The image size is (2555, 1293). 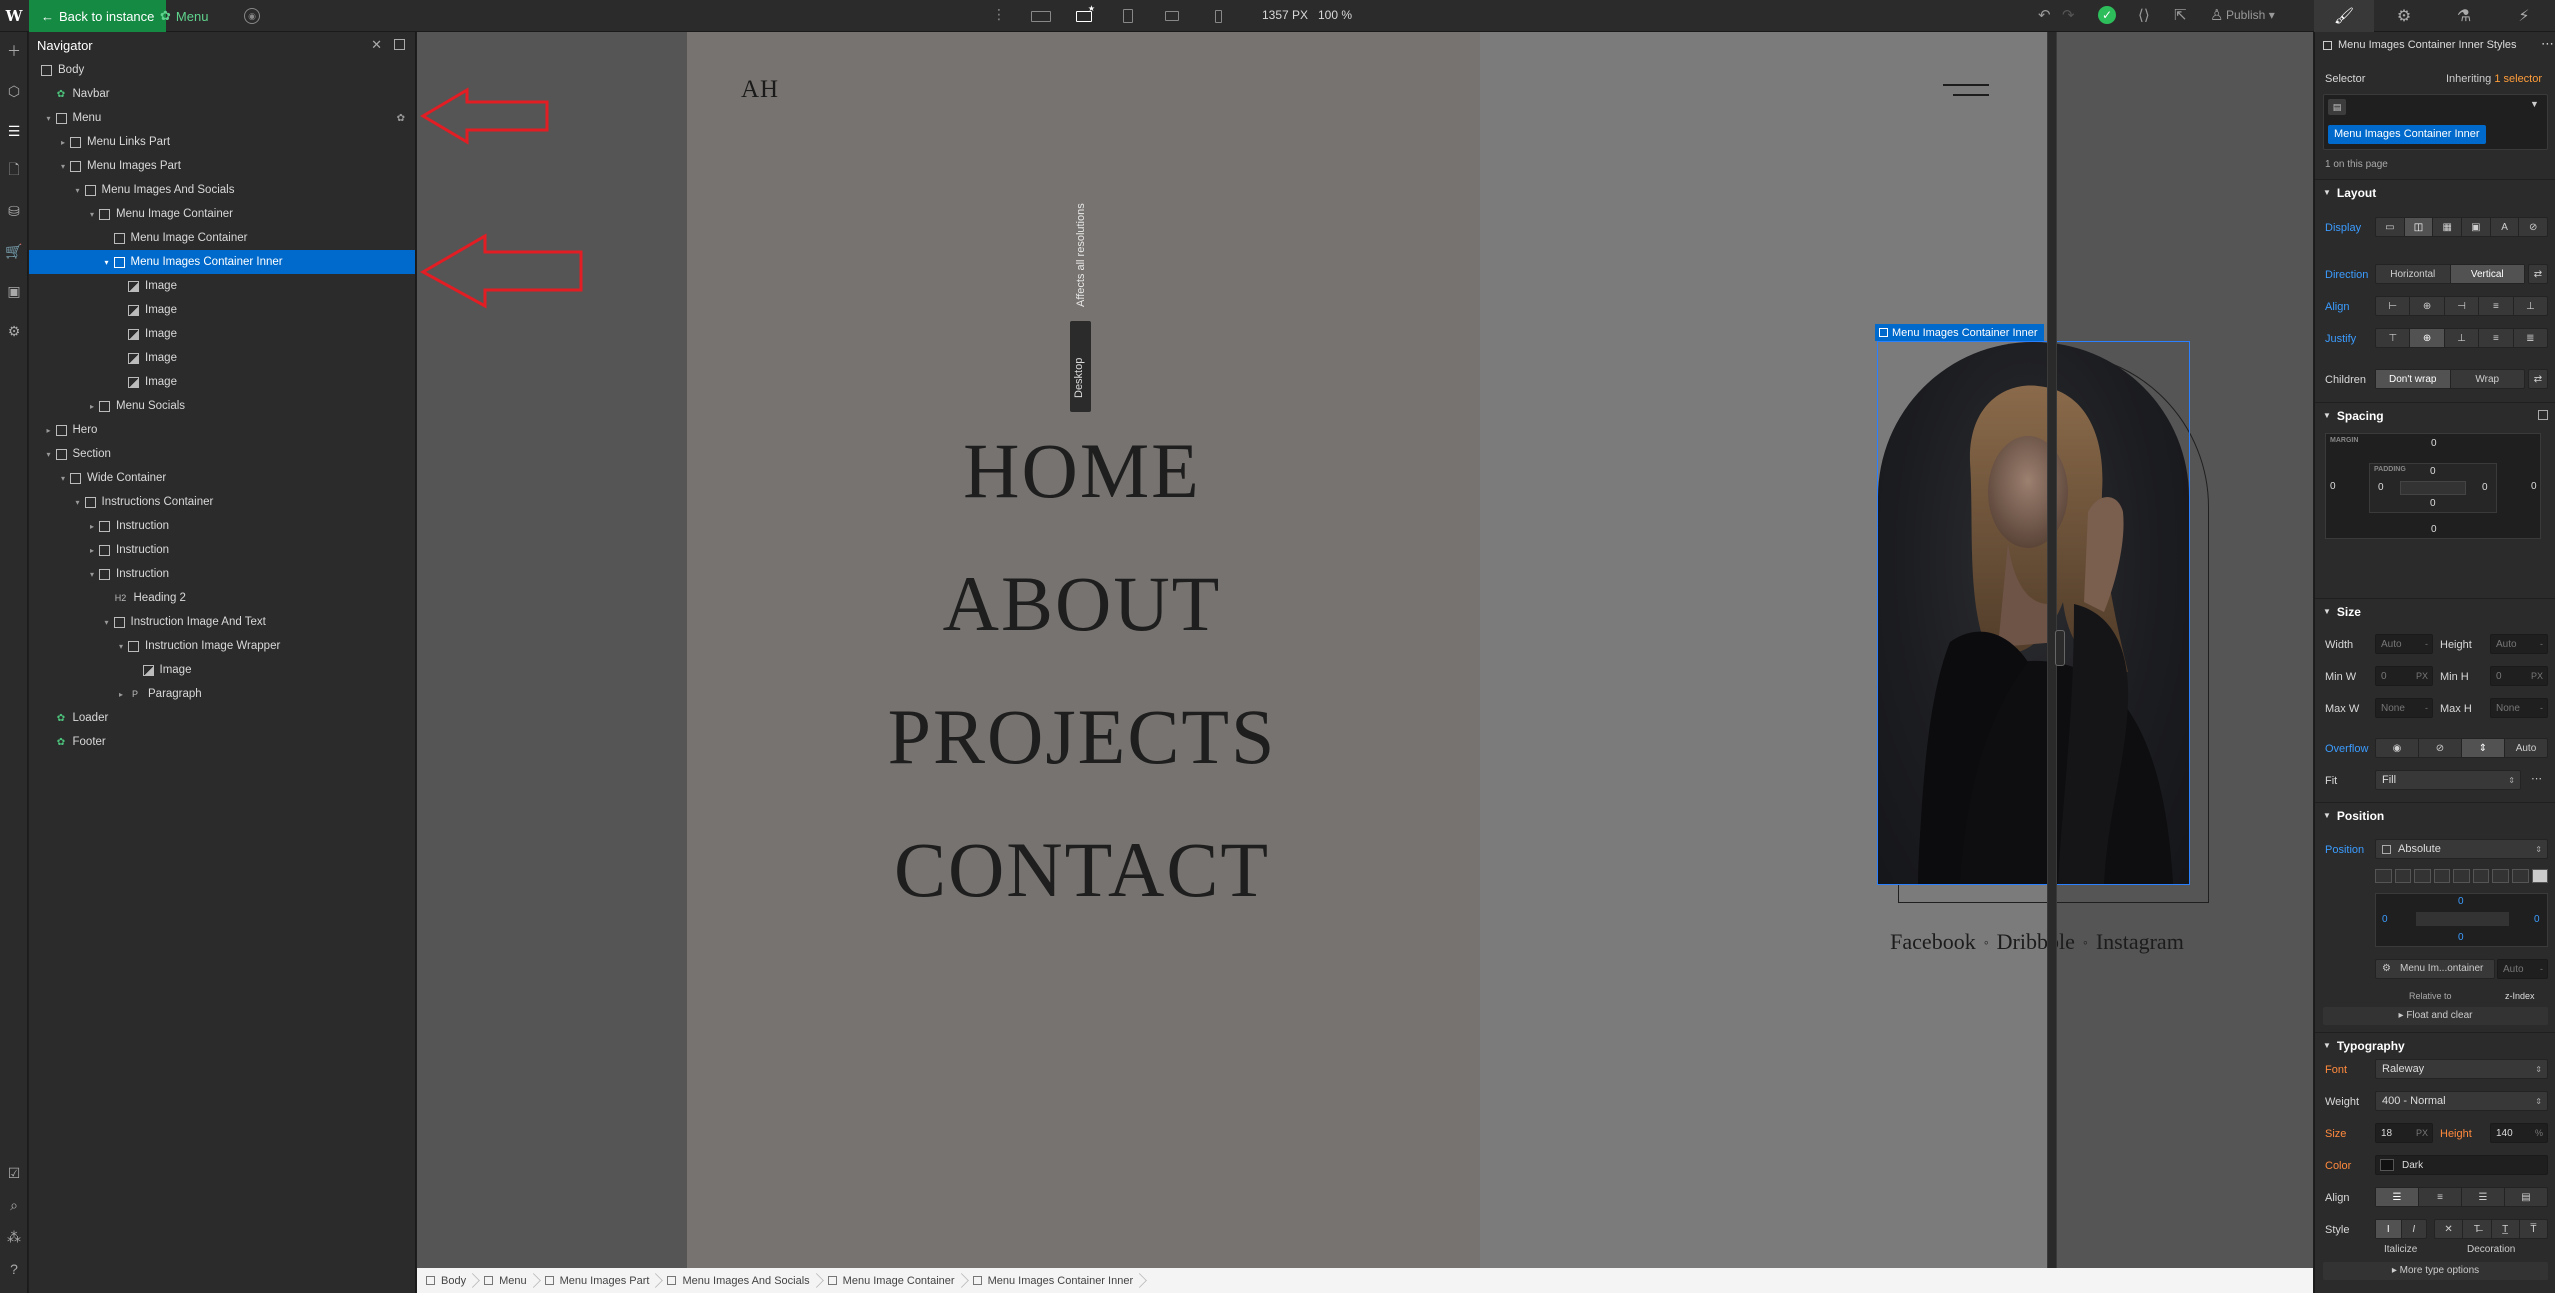 What do you see at coordinates (2407, 134) in the screenshot?
I see `selector-chip: Menu Images Container Inner` at bounding box center [2407, 134].